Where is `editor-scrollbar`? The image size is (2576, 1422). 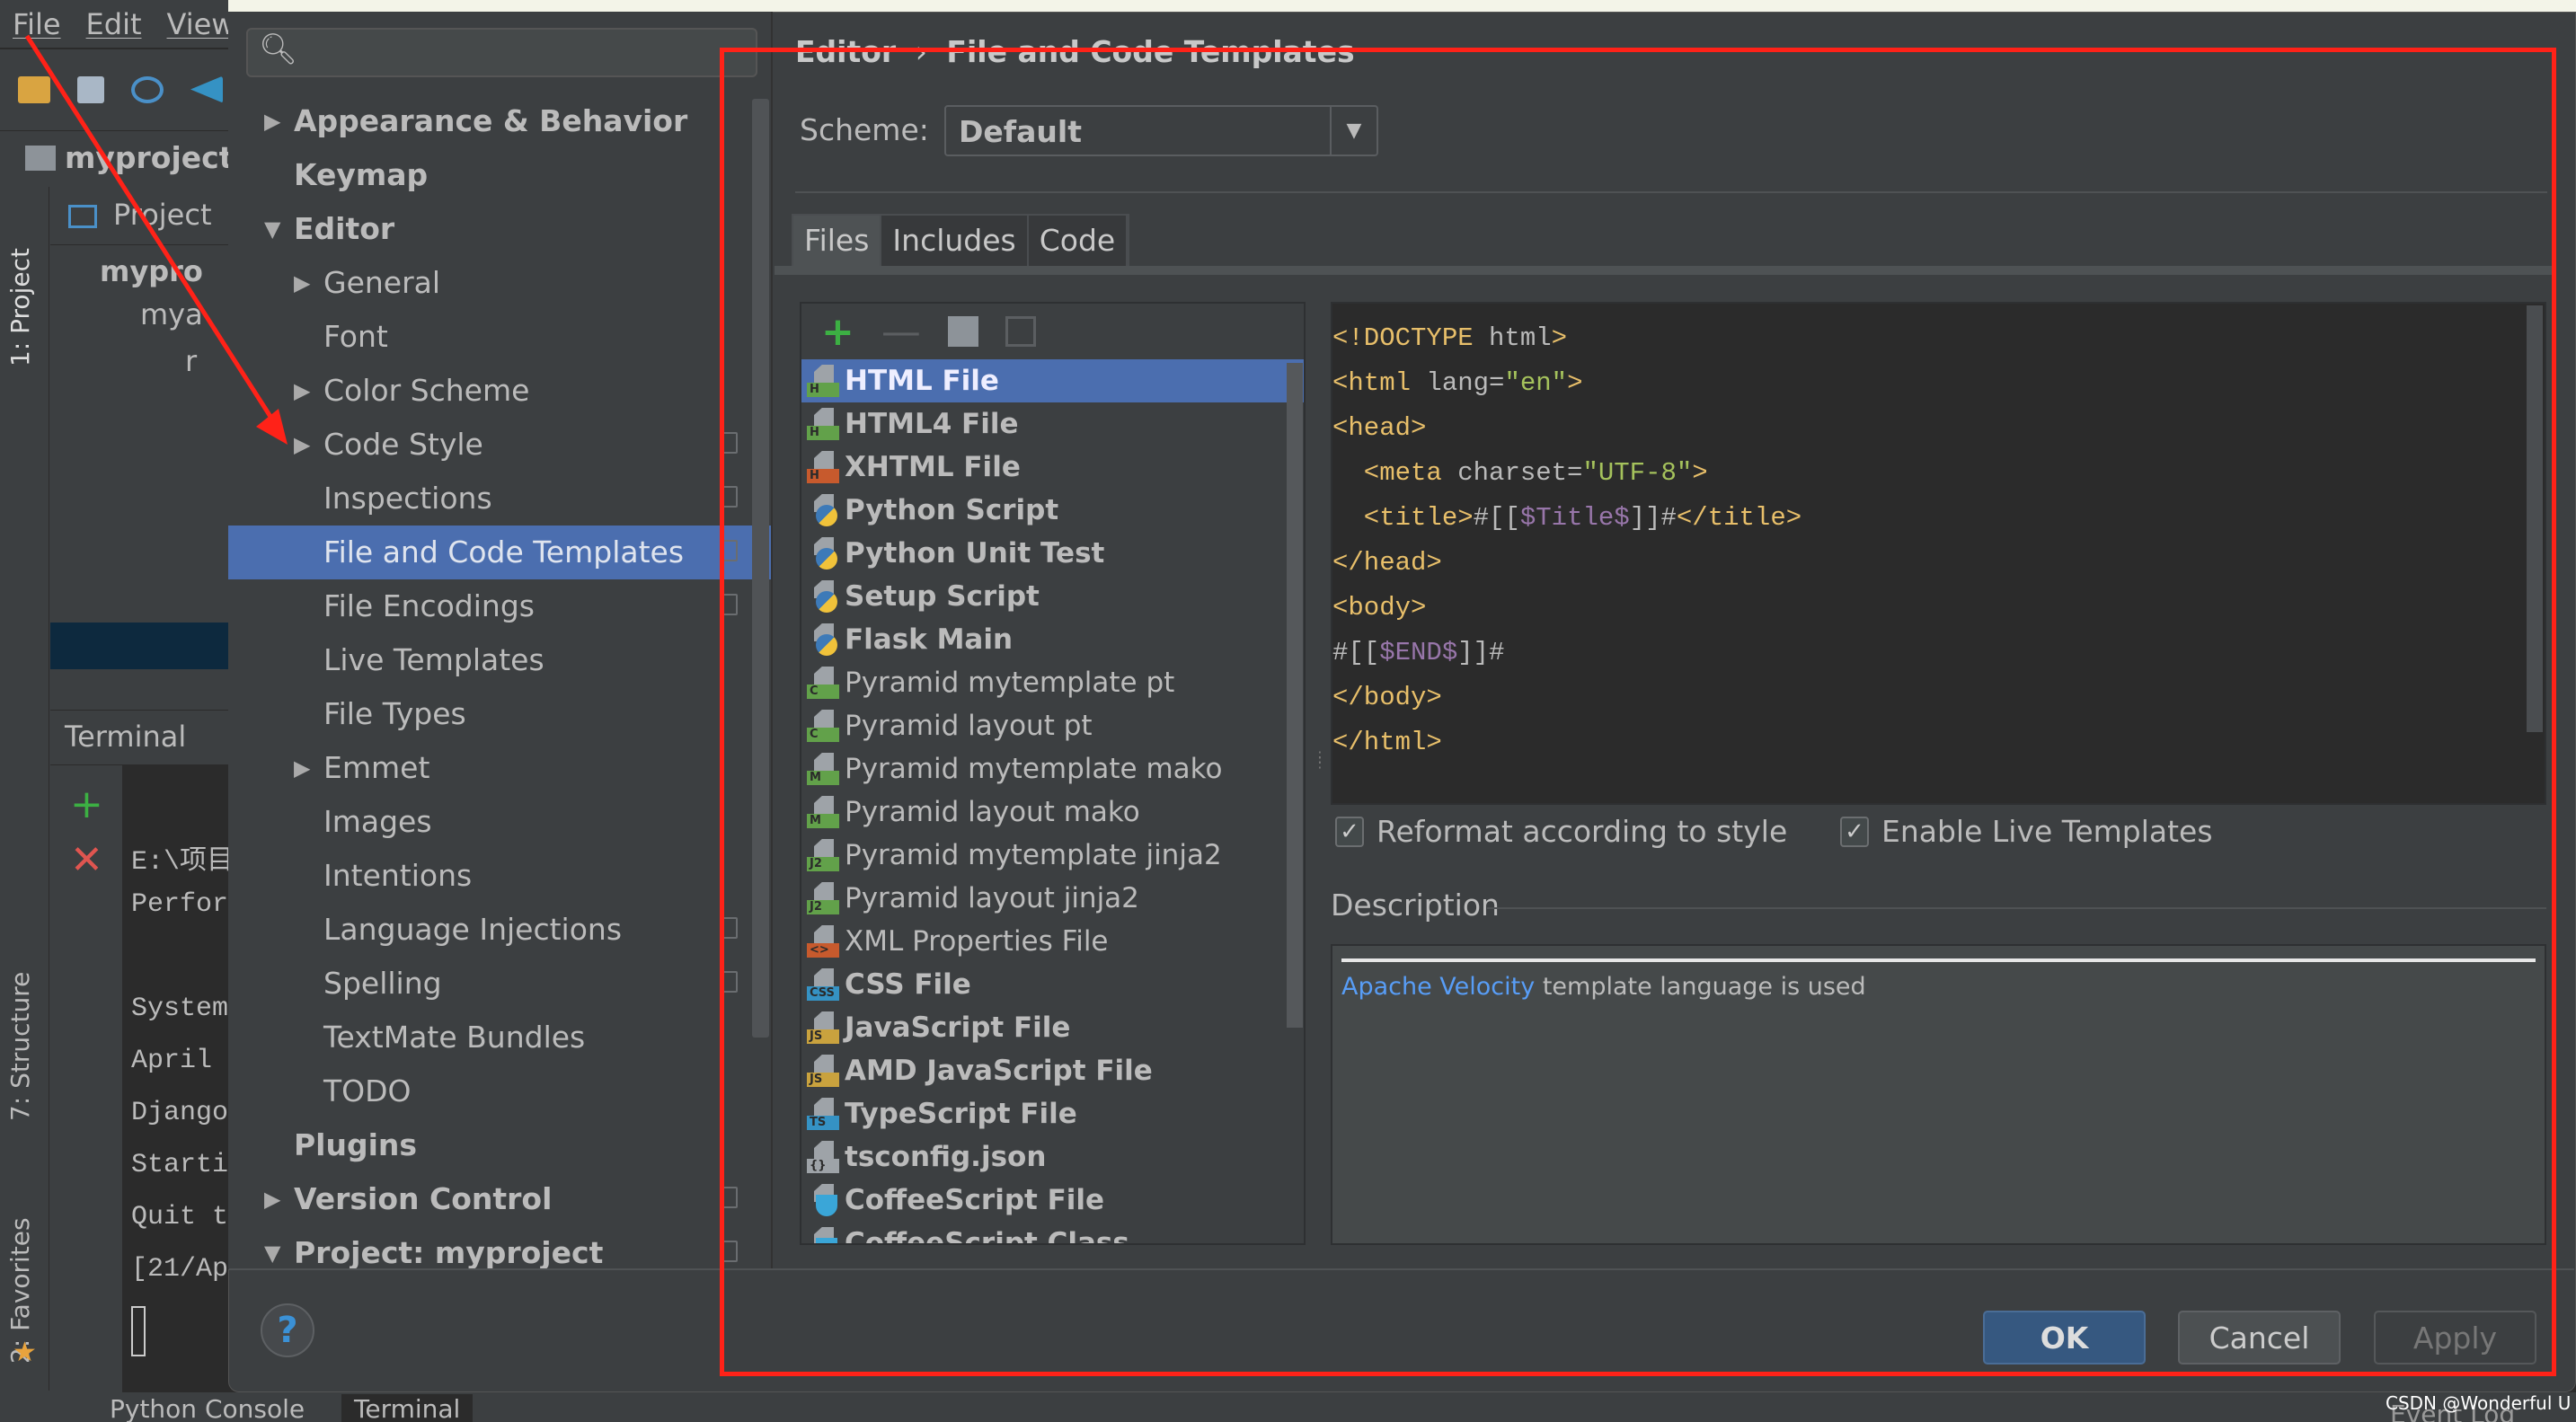
editor-scrollbar is located at coordinates (2535, 518).